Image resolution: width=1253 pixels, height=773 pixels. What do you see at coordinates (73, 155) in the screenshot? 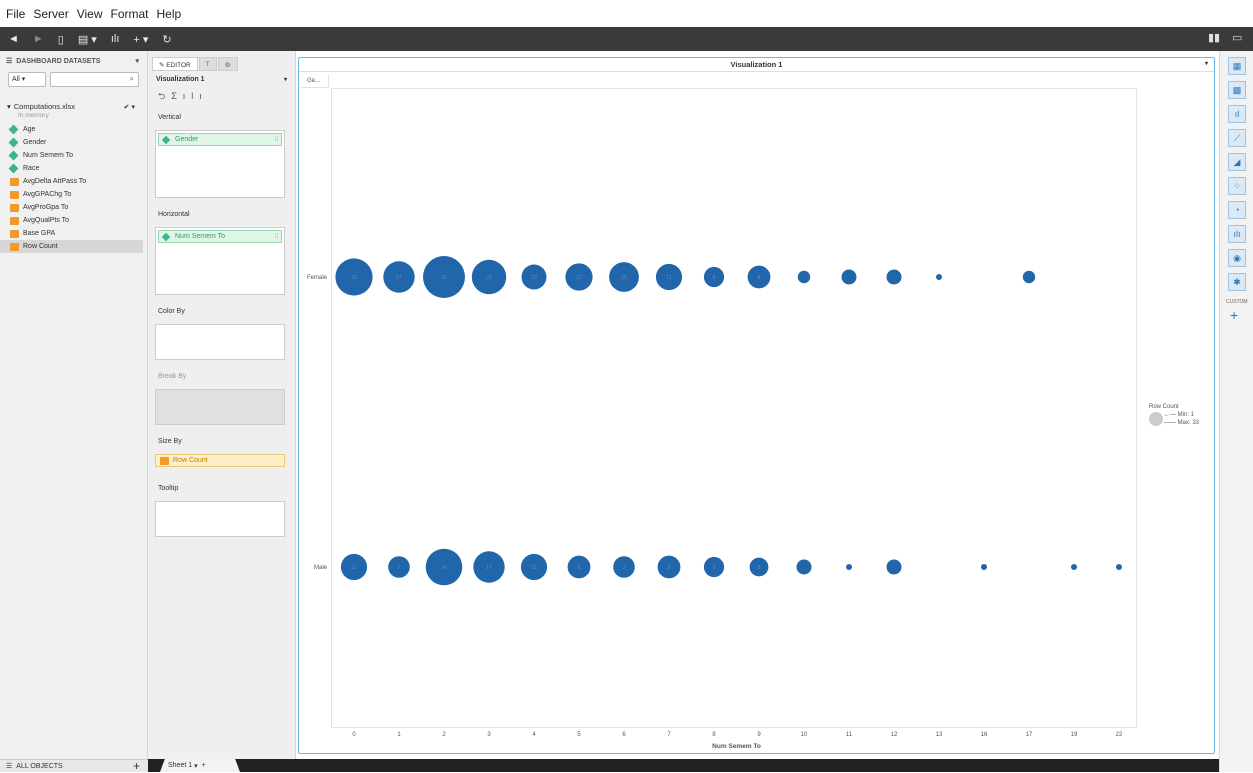
I see `field-item: Num Semem To` at bounding box center [73, 155].